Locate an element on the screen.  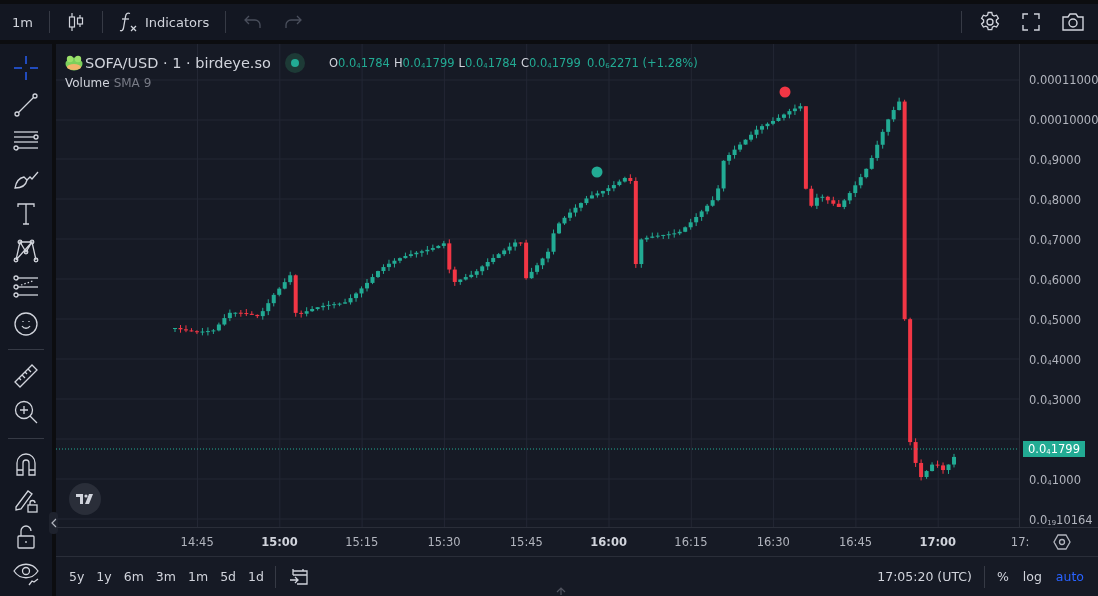
projection-lines-icon is located at coordinates (26, 287).